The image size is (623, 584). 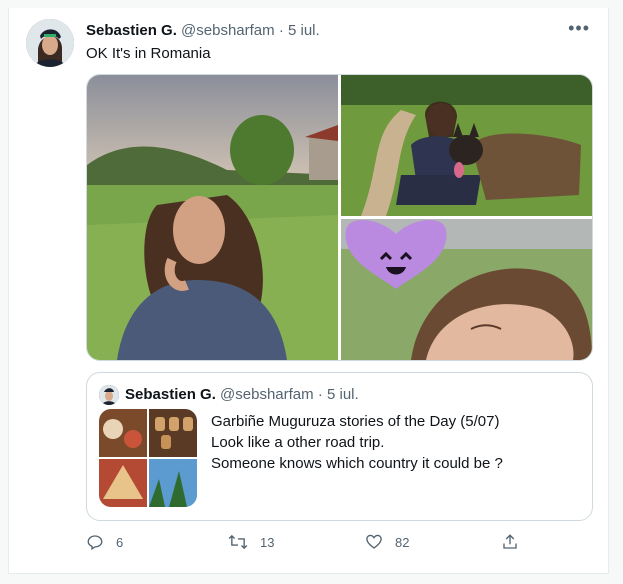 I want to click on tweet-header: Sebastien G. @sebsharfam · 5 iul., so click(x=203, y=31).